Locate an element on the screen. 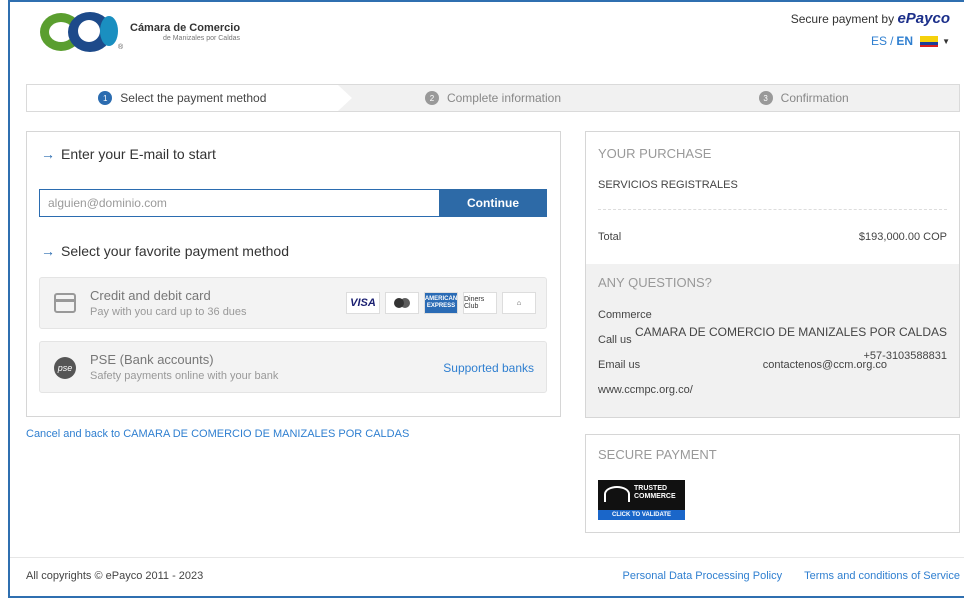 This screenshot has height=598, width=964. secure-payment-by: Secure payment by ePayco is located at coordinates (870, 18).